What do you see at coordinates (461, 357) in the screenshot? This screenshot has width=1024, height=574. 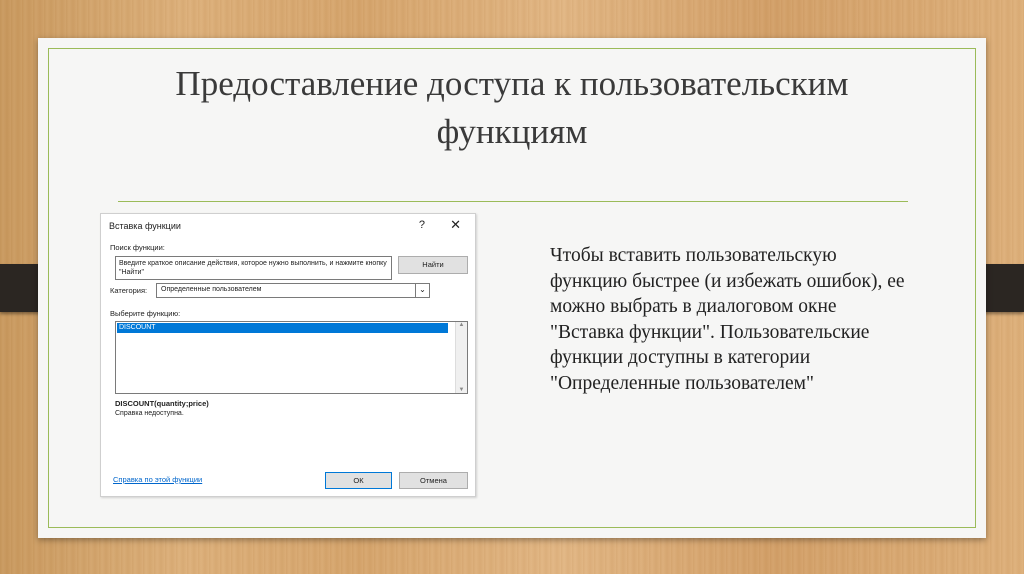 I see `list-scrollbar: ▲ ▼` at bounding box center [461, 357].